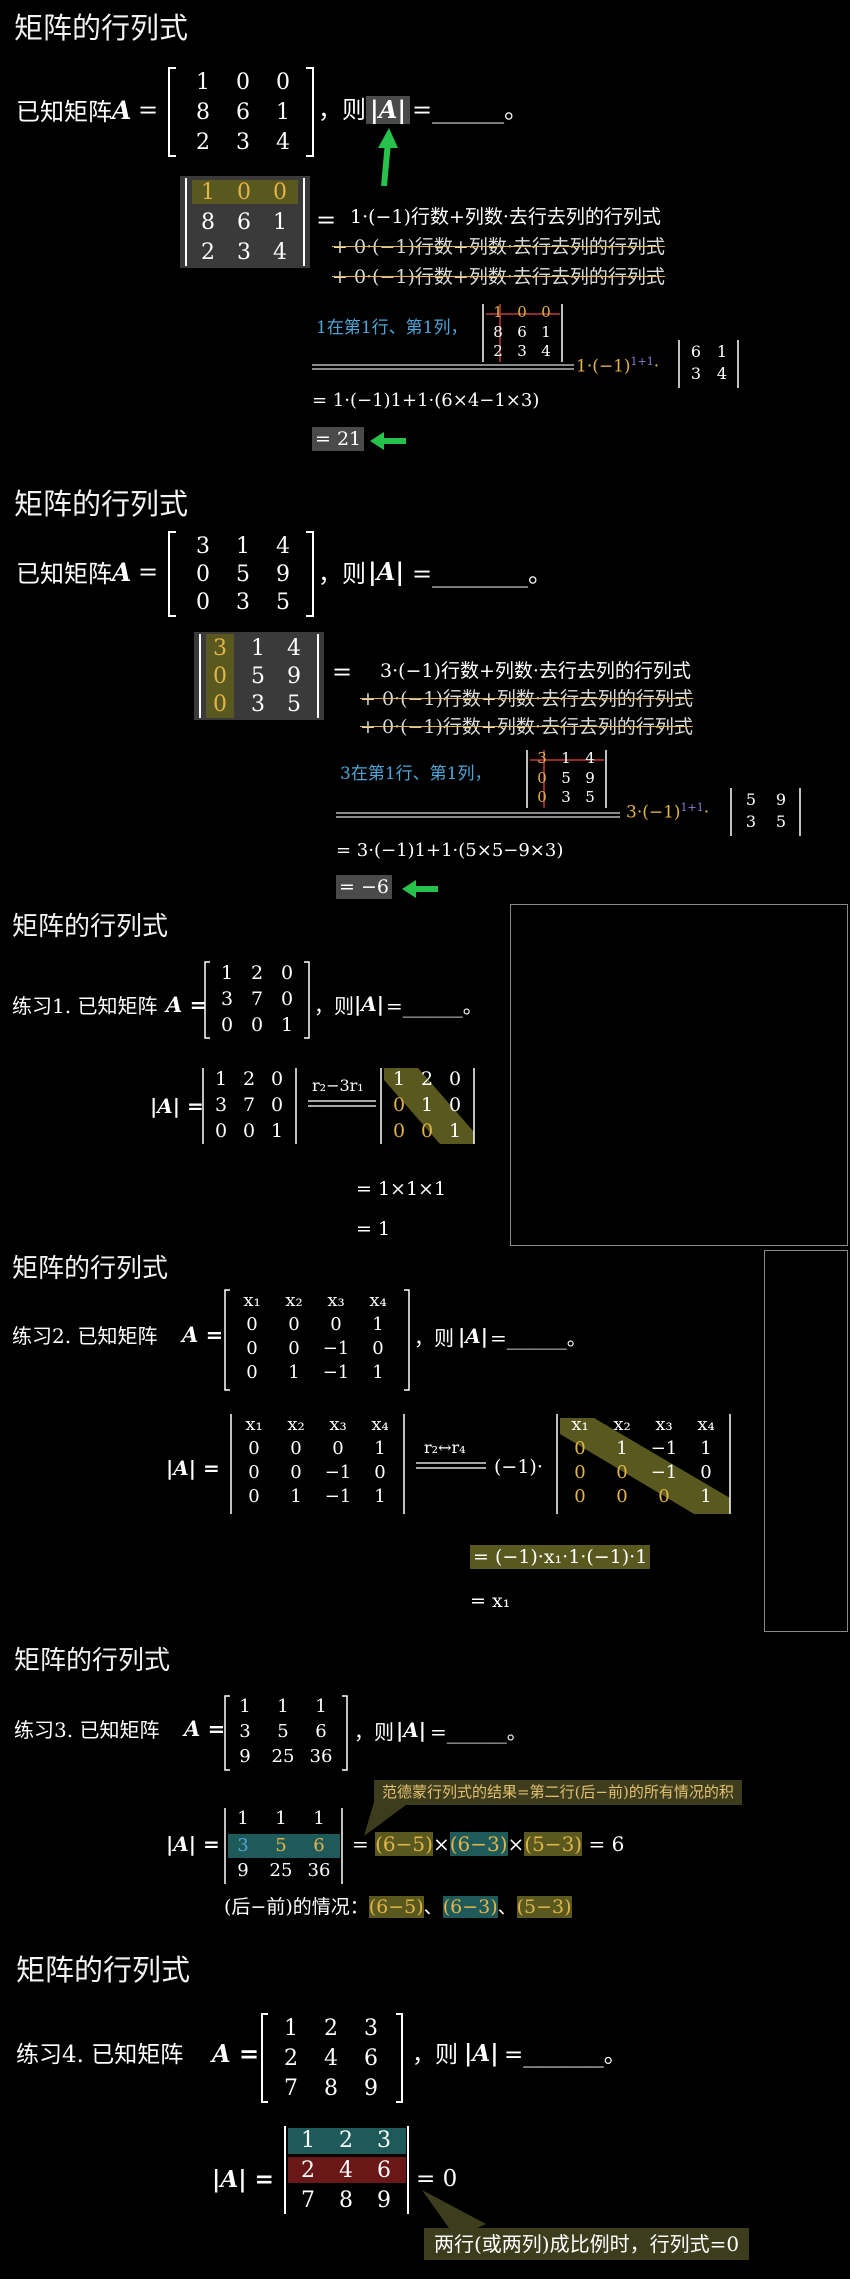 This screenshot has width=850, height=2279. I want to click on reduced-determinant: x₁ x₂ x₃ x₄ 0 1 −1 1 0 0 −1 0 0 0 0 1, so click(644, 1464).